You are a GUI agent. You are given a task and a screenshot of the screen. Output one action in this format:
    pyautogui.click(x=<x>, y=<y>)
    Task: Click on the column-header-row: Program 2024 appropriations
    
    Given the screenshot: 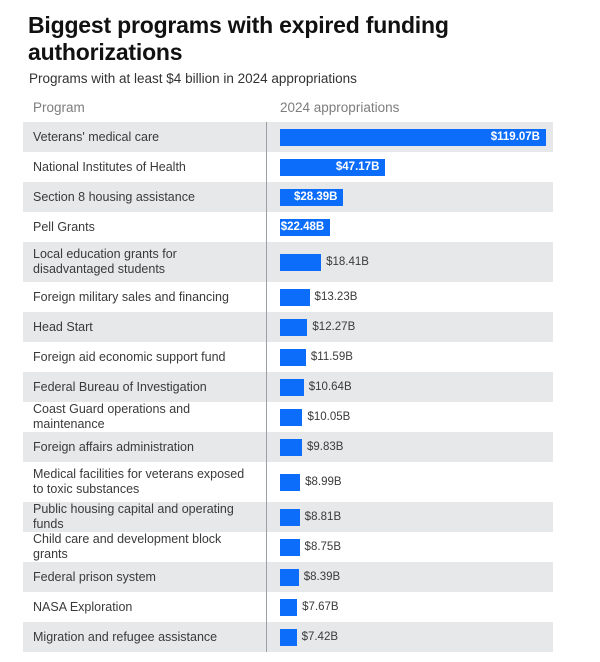 What is the action you would take?
    pyautogui.click(x=300, y=111)
    